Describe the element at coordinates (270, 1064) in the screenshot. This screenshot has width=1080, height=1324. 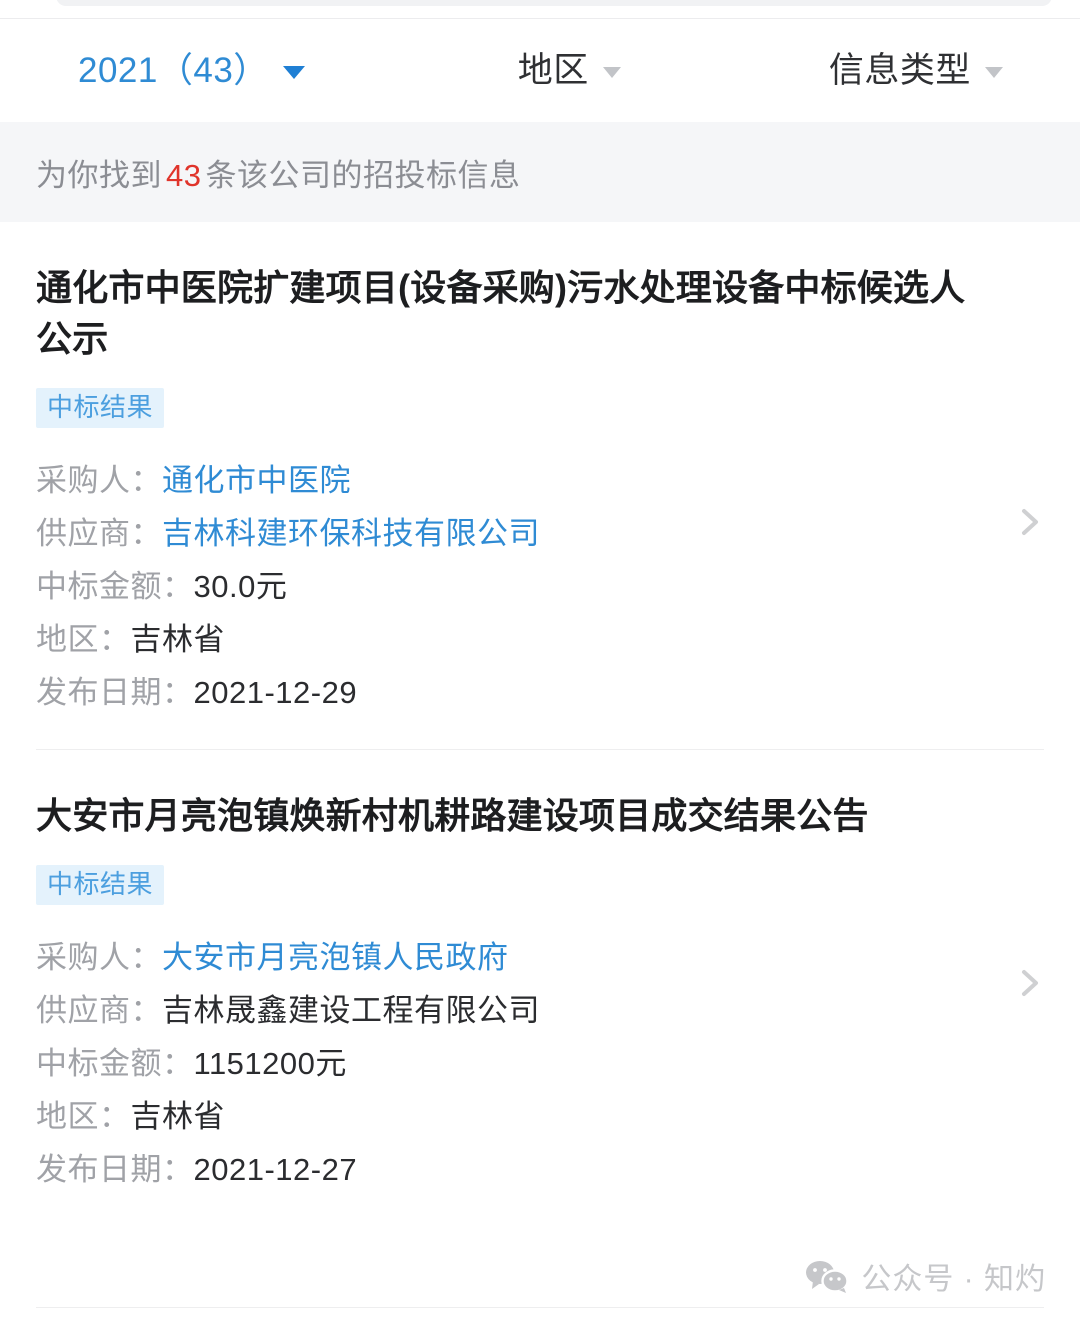
I see `bid-amount-value: 1151200元` at that location.